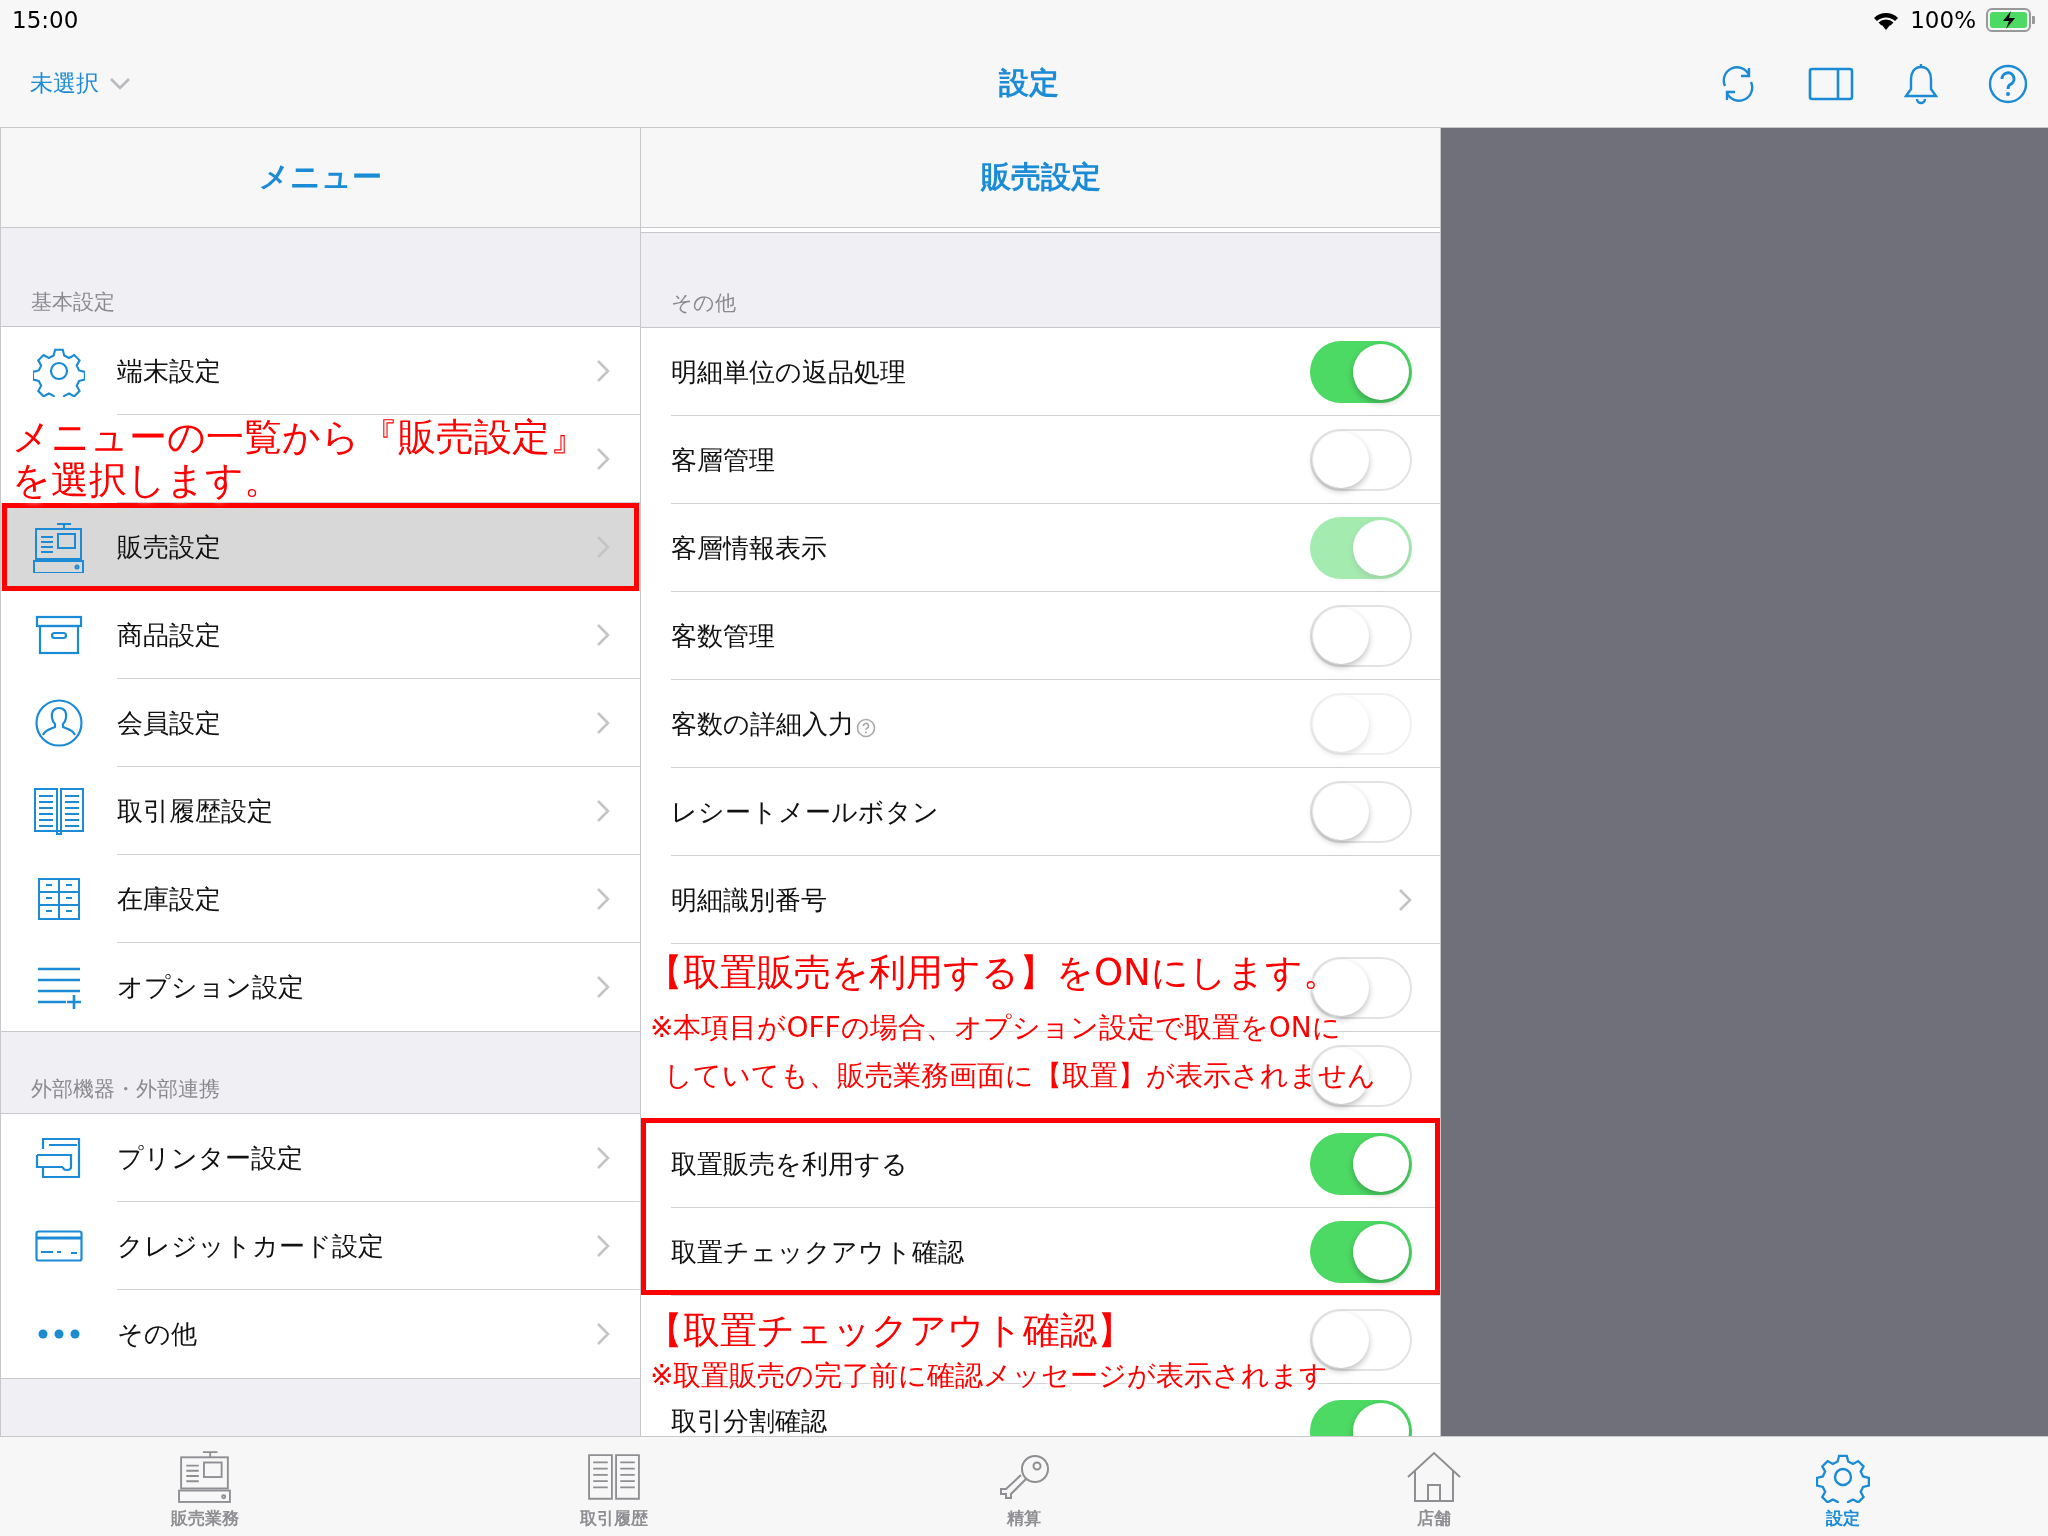 This screenshot has height=1536, width=2048. I want to click on setting-label: 客数管理, so click(723, 636).